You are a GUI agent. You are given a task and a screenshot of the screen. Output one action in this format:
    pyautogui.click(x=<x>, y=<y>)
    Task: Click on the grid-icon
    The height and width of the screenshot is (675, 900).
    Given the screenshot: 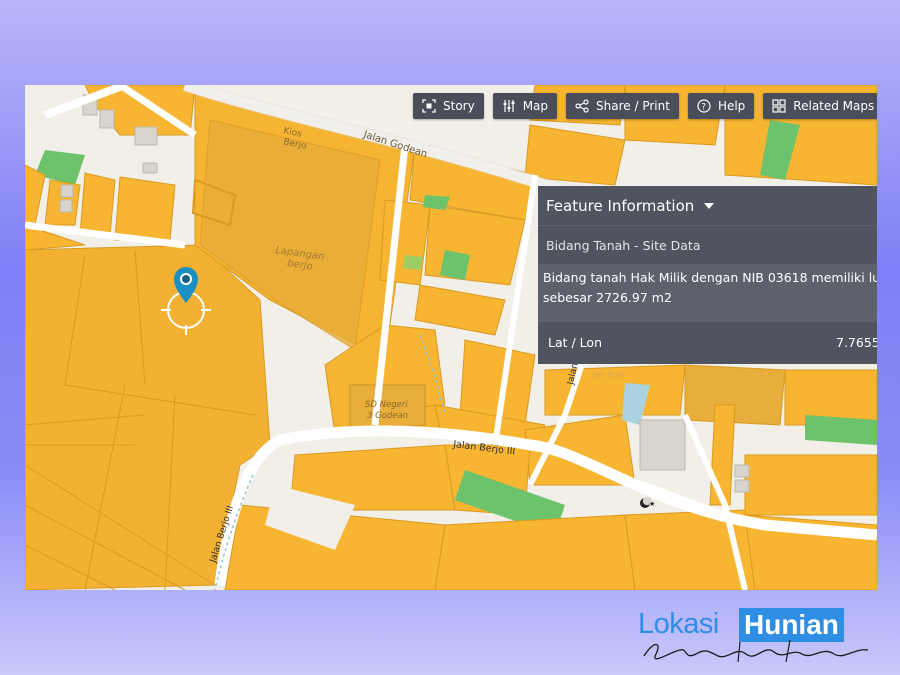 What is the action you would take?
    pyautogui.click(x=779, y=106)
    